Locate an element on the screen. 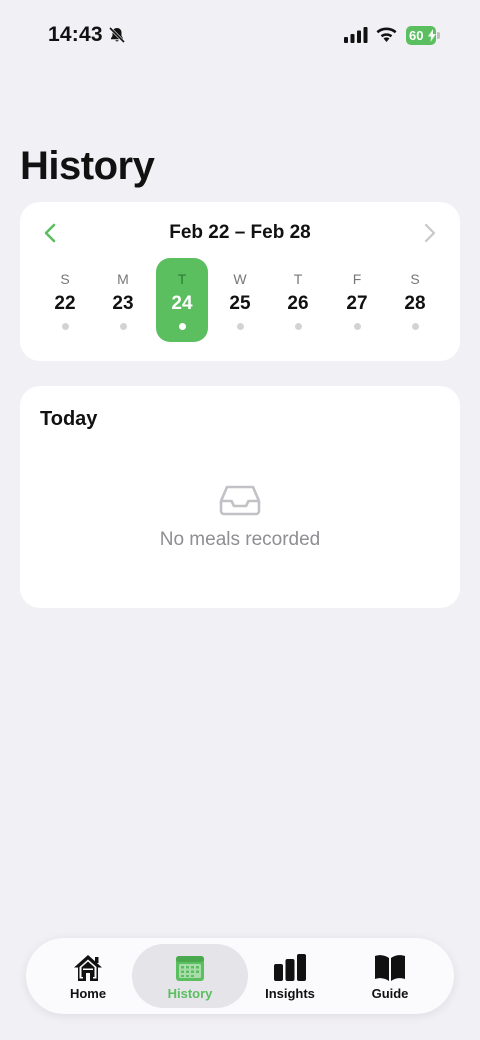 This screenshot has height=1040, width=480. day-cell: F 27 is located at coordinates (357, 300).